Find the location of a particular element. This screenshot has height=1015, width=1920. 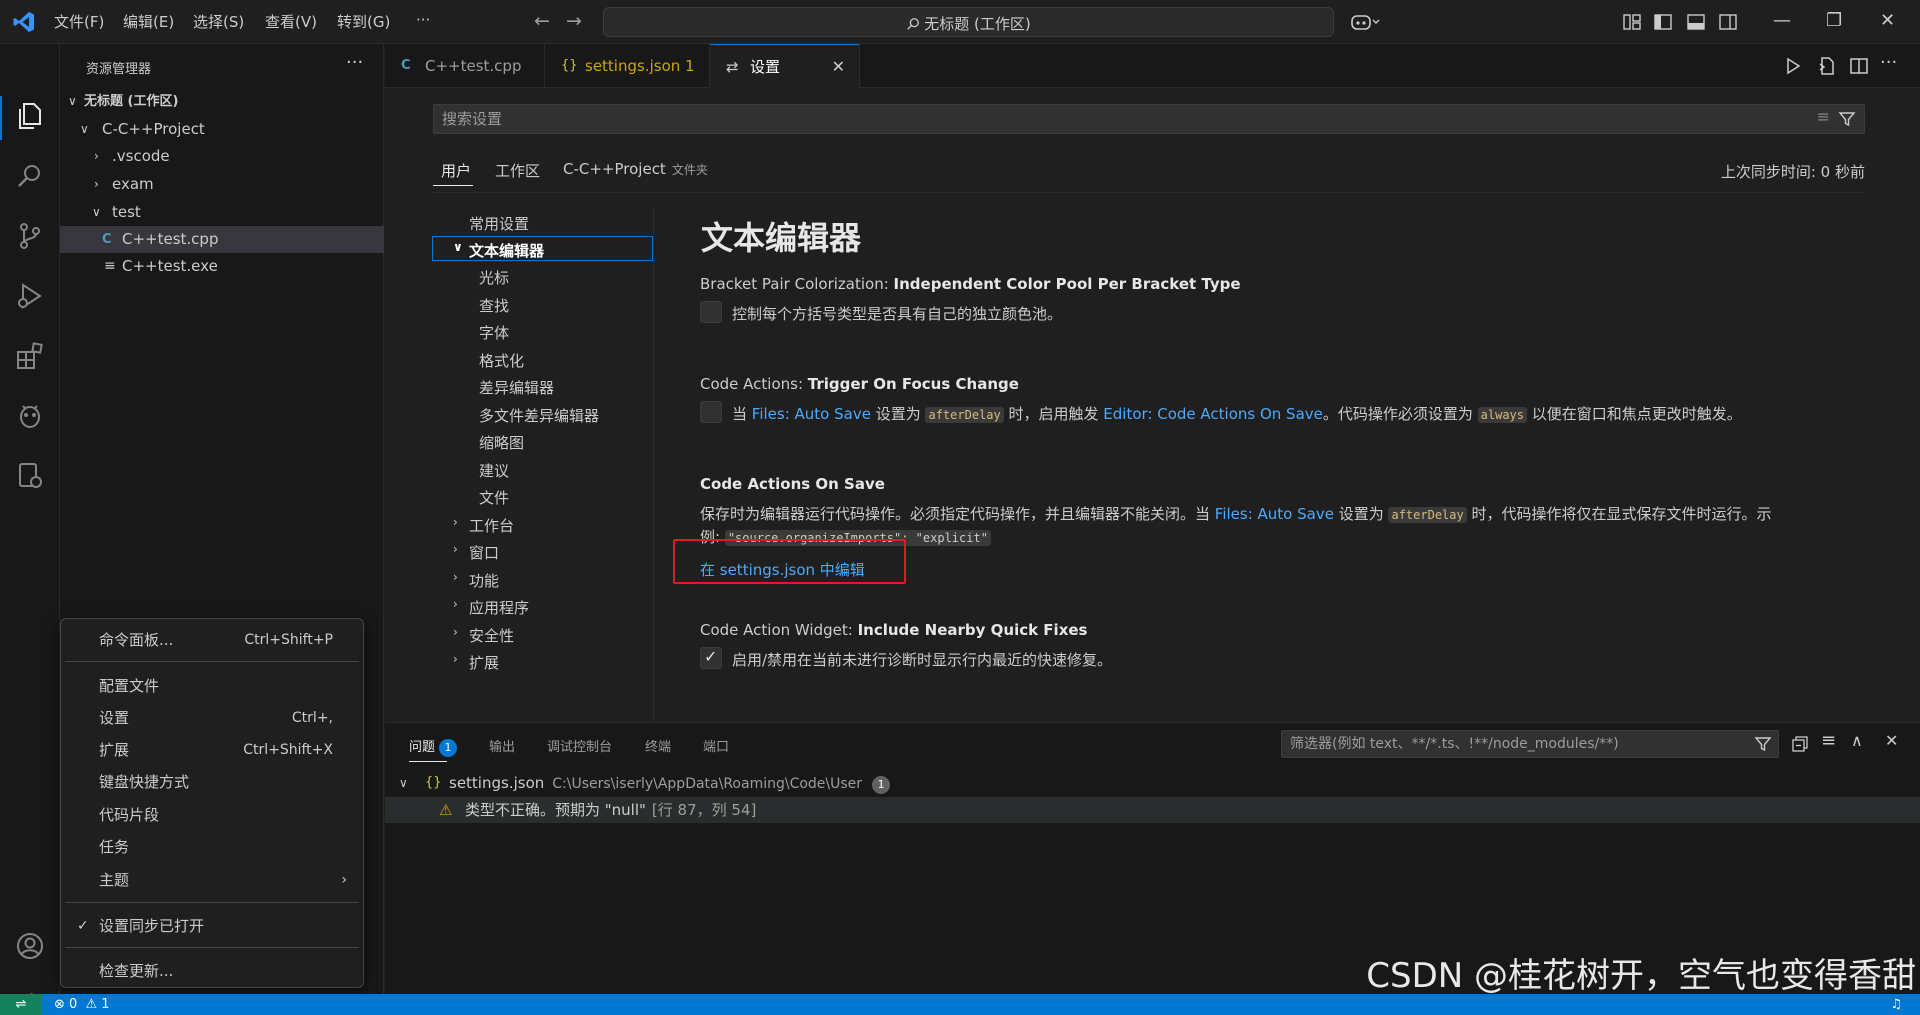

toc-item-text-editor: ∨ 文本编辑器 is located at coordinates (498, 250).